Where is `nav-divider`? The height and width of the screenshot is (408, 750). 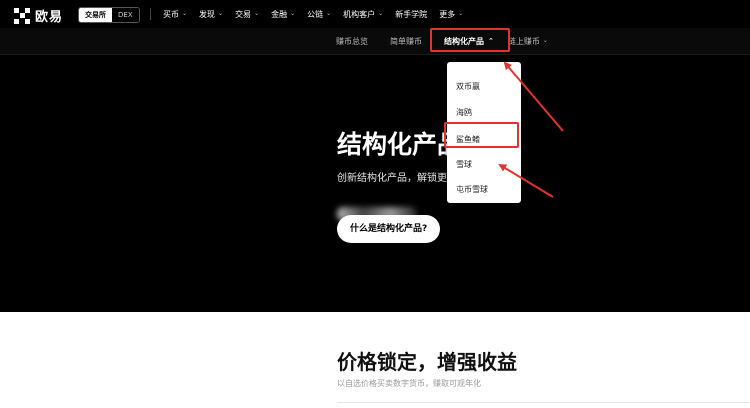
nav-divider is located at coordinates (150, 14).